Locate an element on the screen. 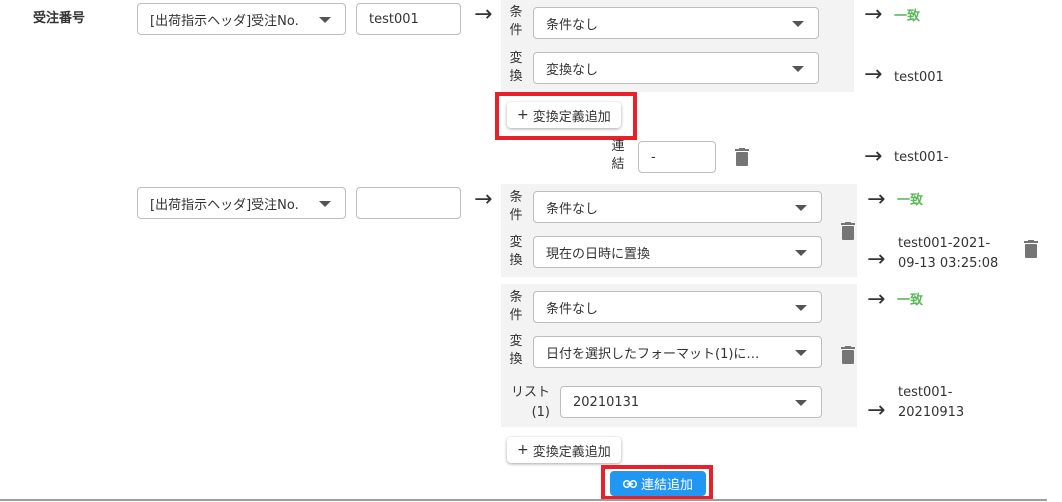 This screenshot has width=1062, height=502. condition-select-2-value: 条件なし is located at coordinates (572, 209).